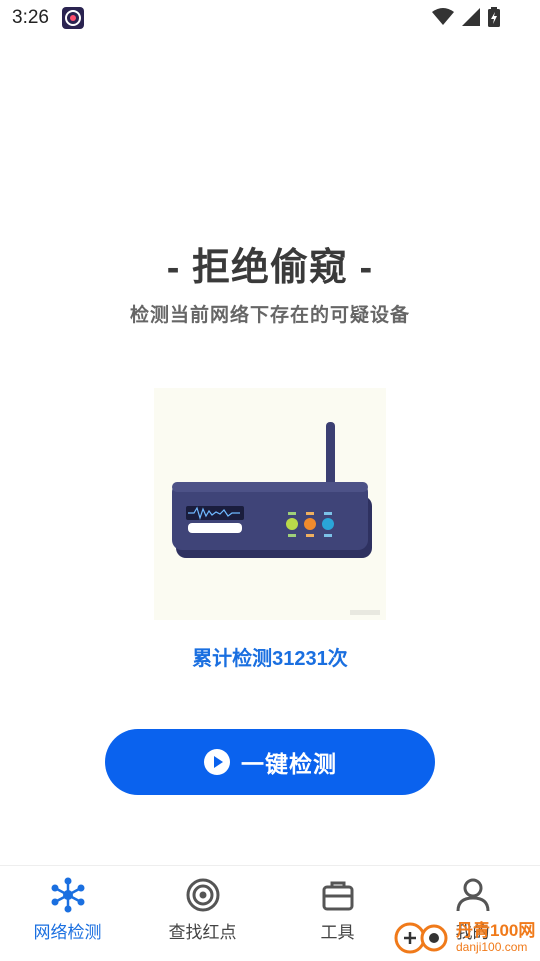 Image resolution: width=540 pixels, height=961 pixels. What do you see at coordinates (202, 932) in the screenshot?
I see `tab-label: 查找红点` at bounding box center [202, 932].